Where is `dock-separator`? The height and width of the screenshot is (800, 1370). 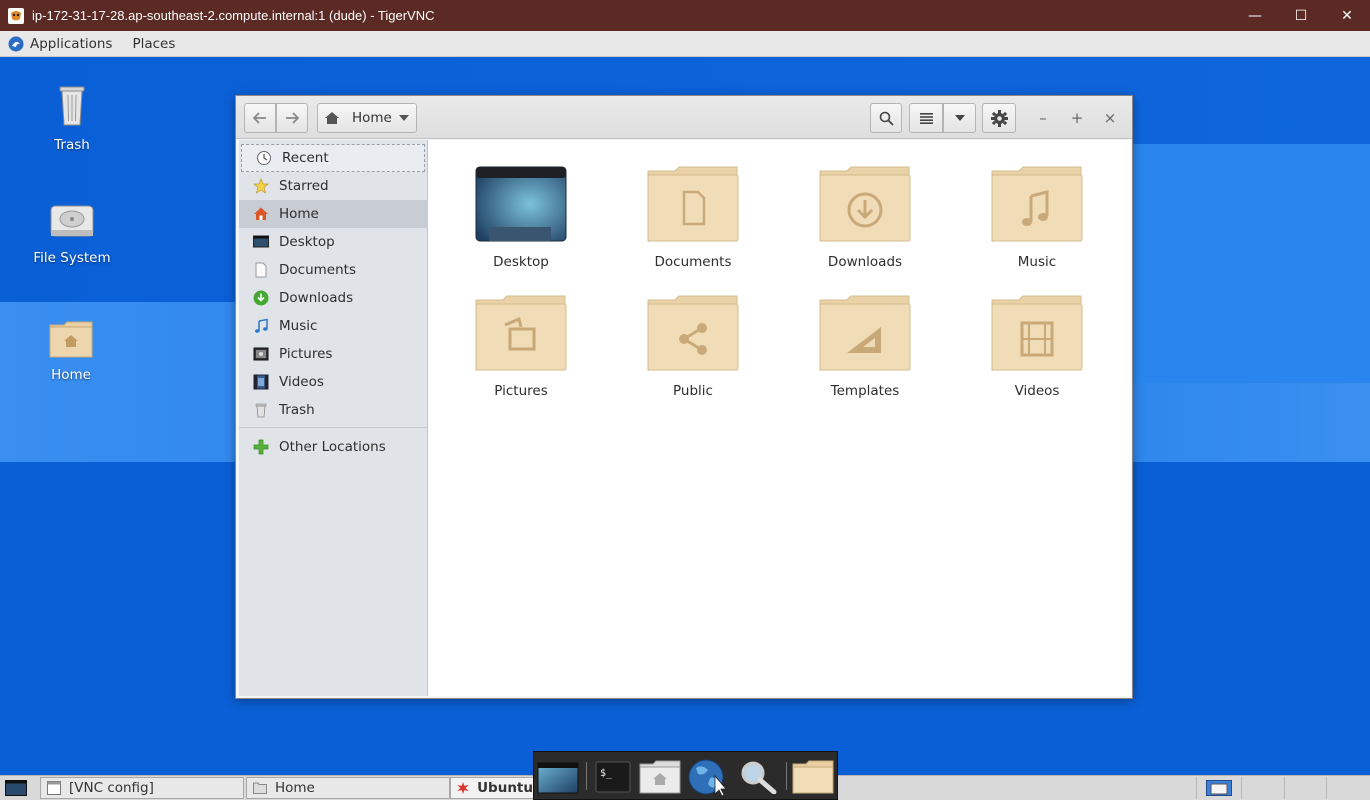
dock-separator is located at coordinates (586, 776).